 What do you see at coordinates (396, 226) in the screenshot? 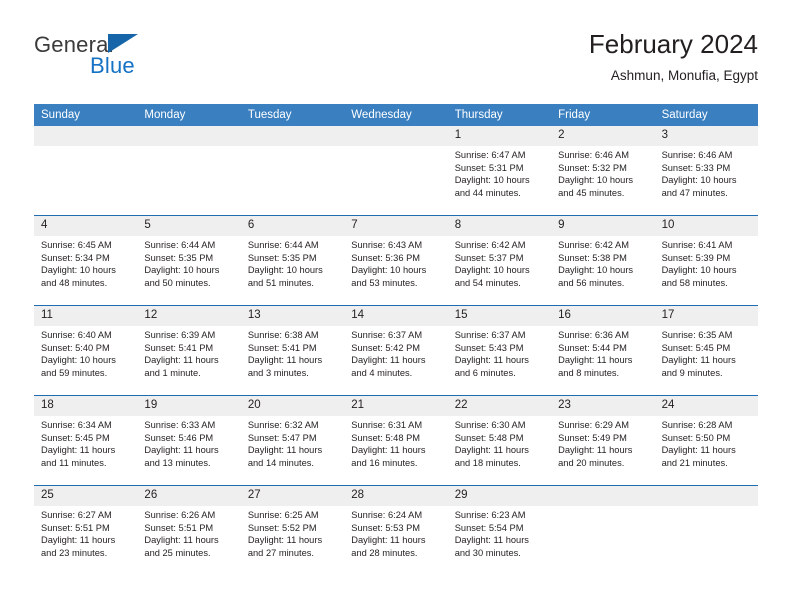
I see `day-number: 7` at bounding box center [396, 226].